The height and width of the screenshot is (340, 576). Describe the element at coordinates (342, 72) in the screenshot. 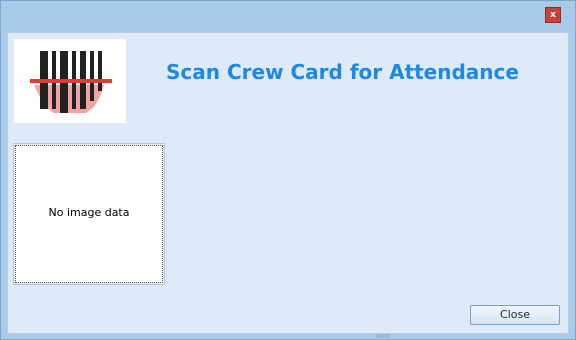

I see `page-title: Scan Crew Card for Attendance` at that location.